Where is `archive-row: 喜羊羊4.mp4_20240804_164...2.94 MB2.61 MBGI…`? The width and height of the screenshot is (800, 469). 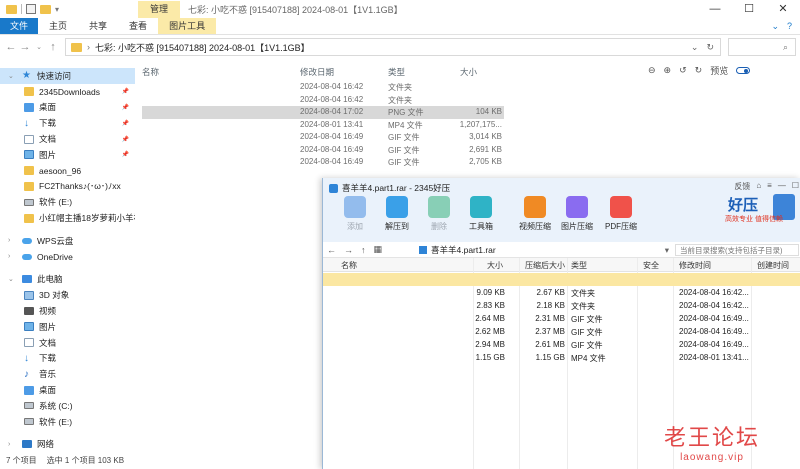
archive-row: 喜羊羊4.mp4_20240804_164...2.94 MB2.61 MBGI… is located at coordinates (561, 344).